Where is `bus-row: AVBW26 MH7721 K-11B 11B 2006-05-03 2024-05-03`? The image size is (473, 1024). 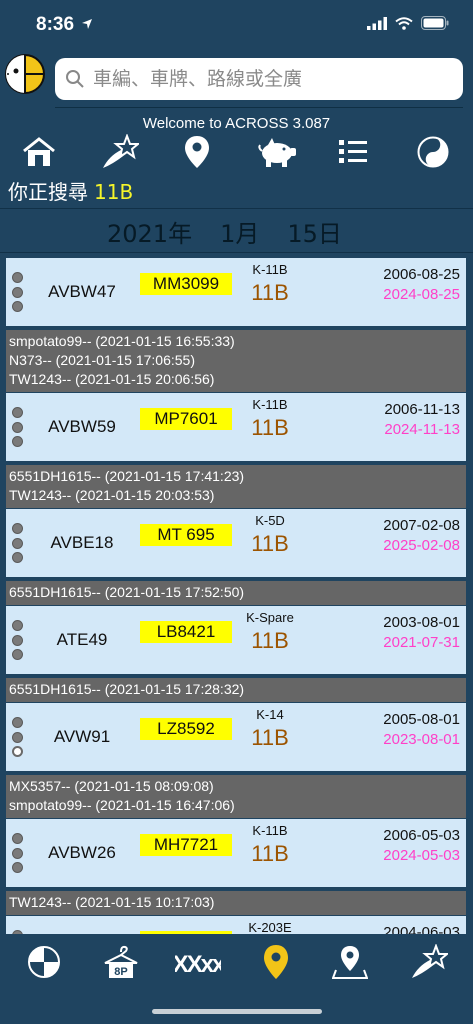 bus-row: AVBW26 MH7721 K-11B 11B 2006-05-03 2024-05-03 is located at coordinates (236, 853).